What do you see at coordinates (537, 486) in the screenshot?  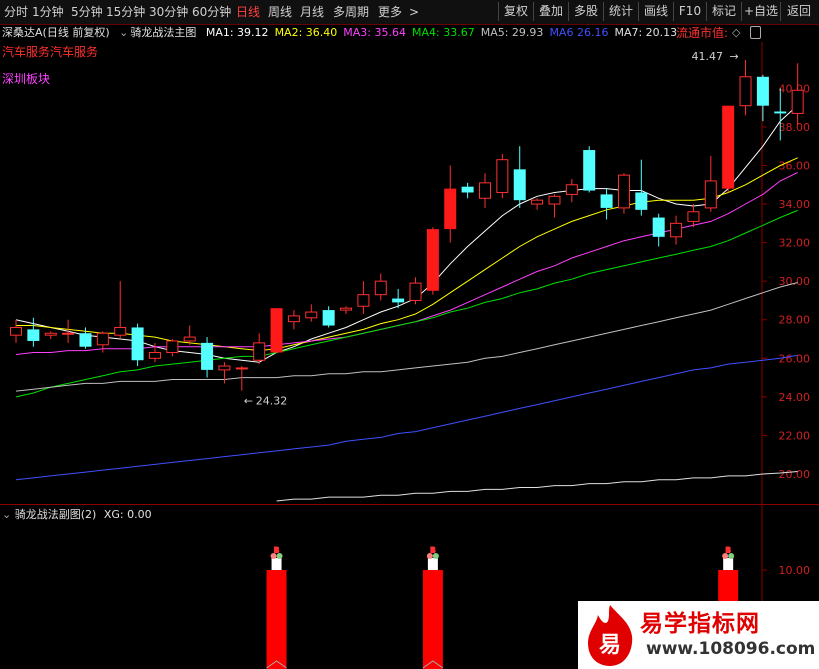 I see `ma-line-ma7` at bounding box center [537, 486].